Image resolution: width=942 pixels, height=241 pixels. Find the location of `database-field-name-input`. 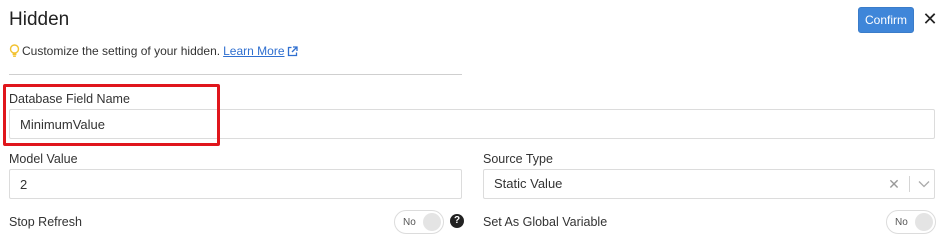

database-field-name-input is located at coordinates (472, 124).